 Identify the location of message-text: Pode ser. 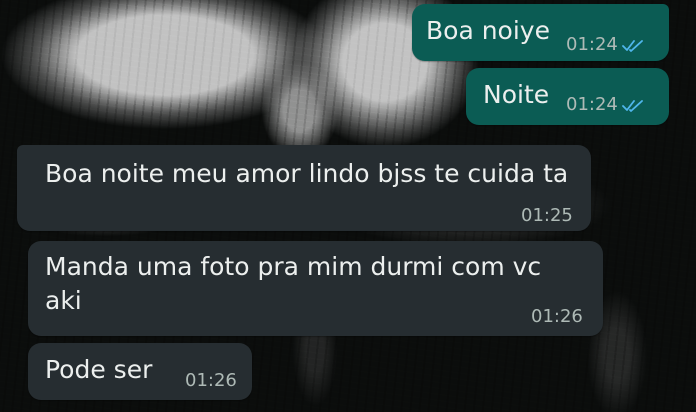
(99, 369).